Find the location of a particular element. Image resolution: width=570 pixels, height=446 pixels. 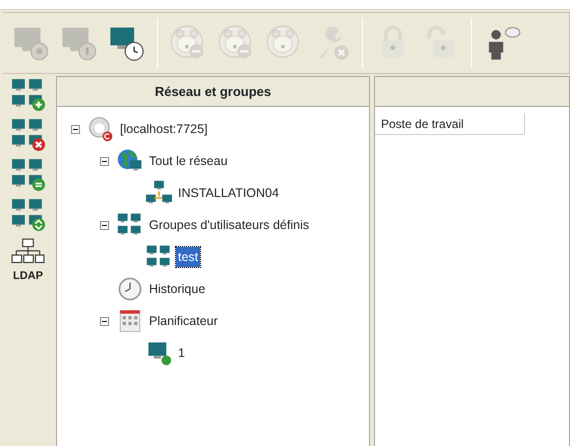

network-icon is located at coordinates (159, 193).